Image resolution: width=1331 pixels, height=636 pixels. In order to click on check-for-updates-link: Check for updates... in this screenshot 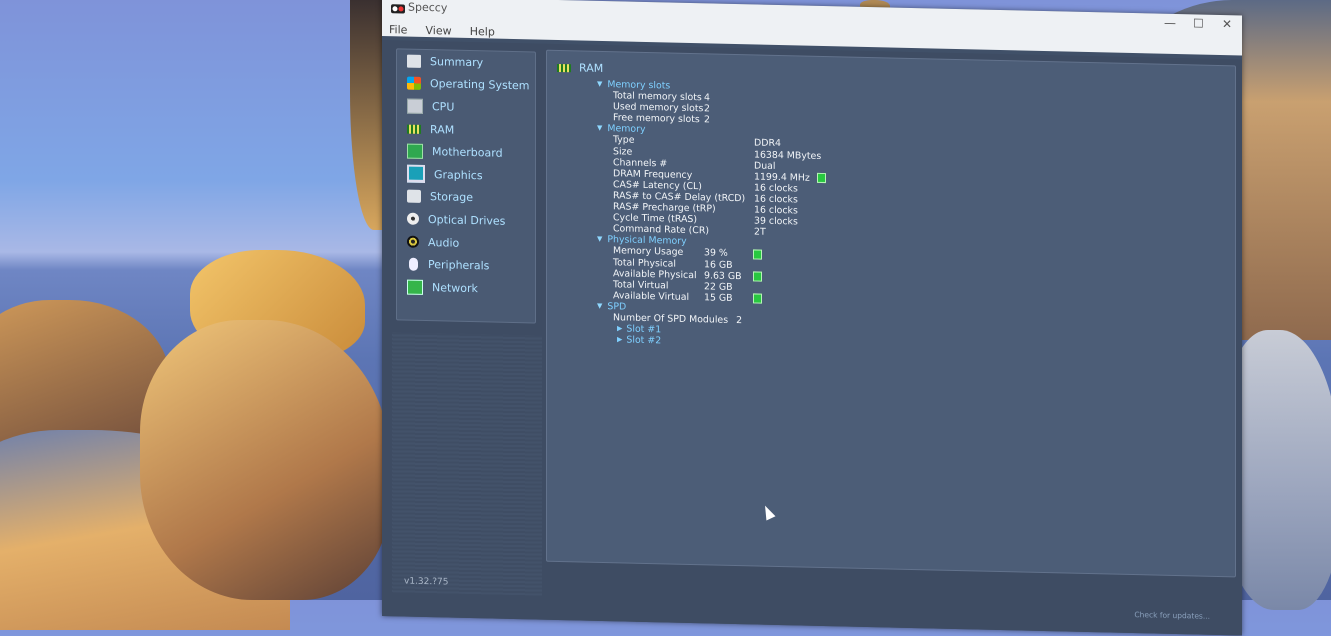, I will do `click(1172, 615)`.